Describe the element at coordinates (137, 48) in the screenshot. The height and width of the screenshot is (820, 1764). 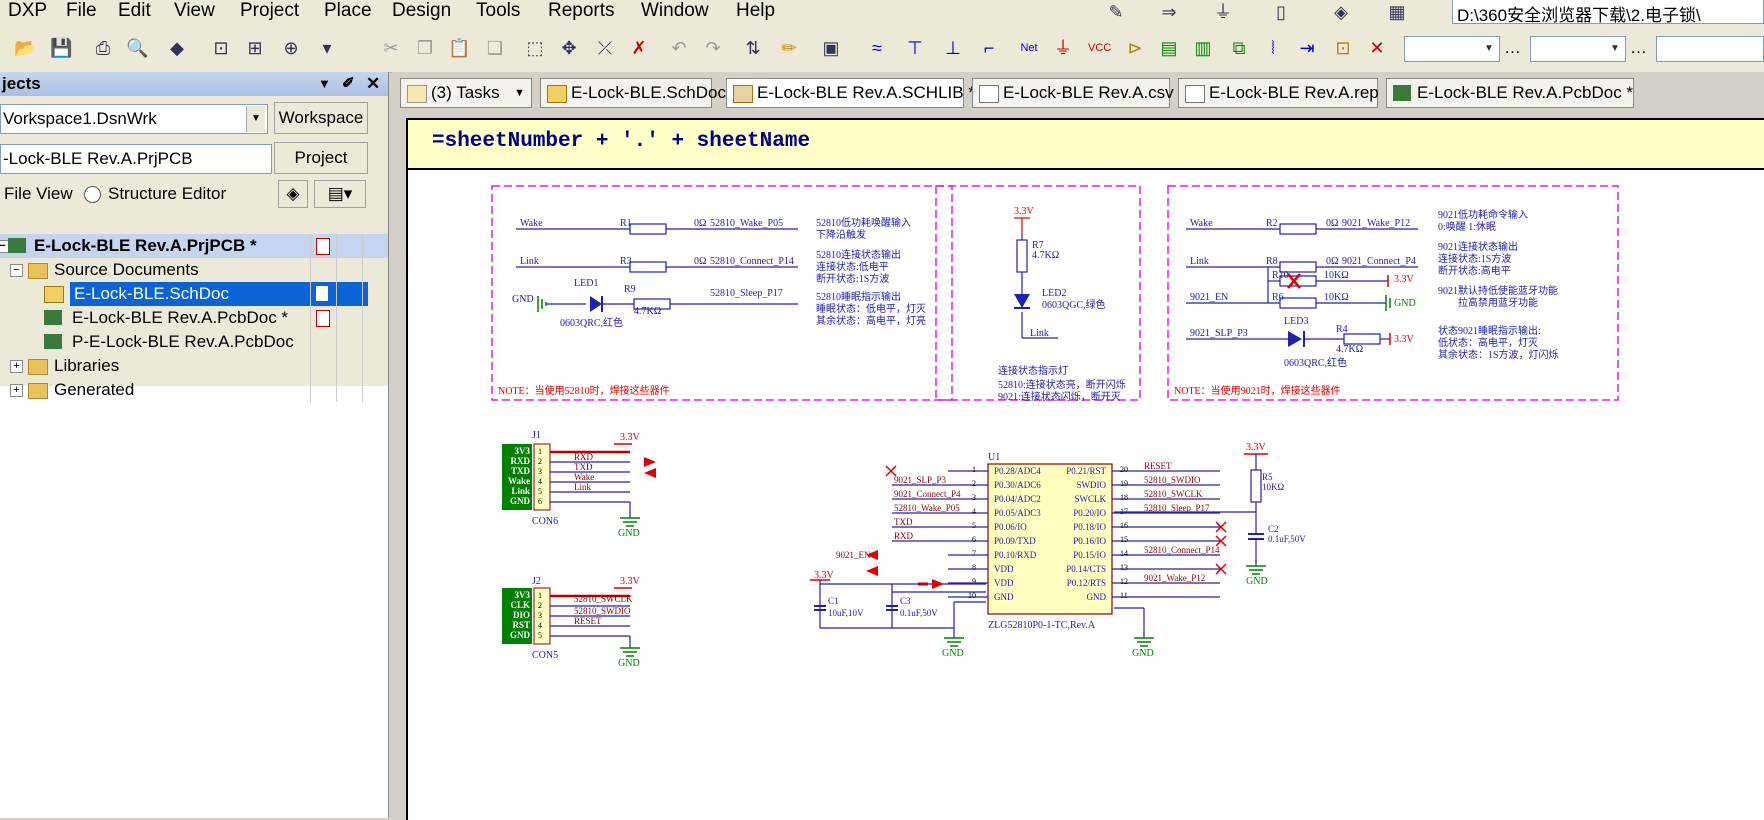
I see `print-preview-icon: 🔍` at that location.